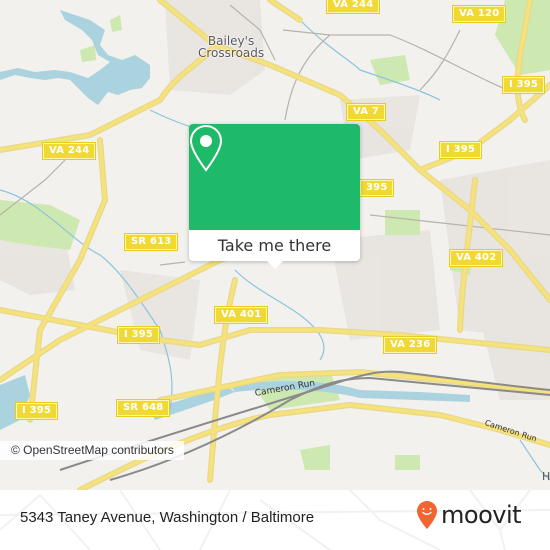 The image size is (550, 550). Describe the element at coordinates (241, 315) in the screenshot. I see `road-shield-va-401: VA 401` at that location.